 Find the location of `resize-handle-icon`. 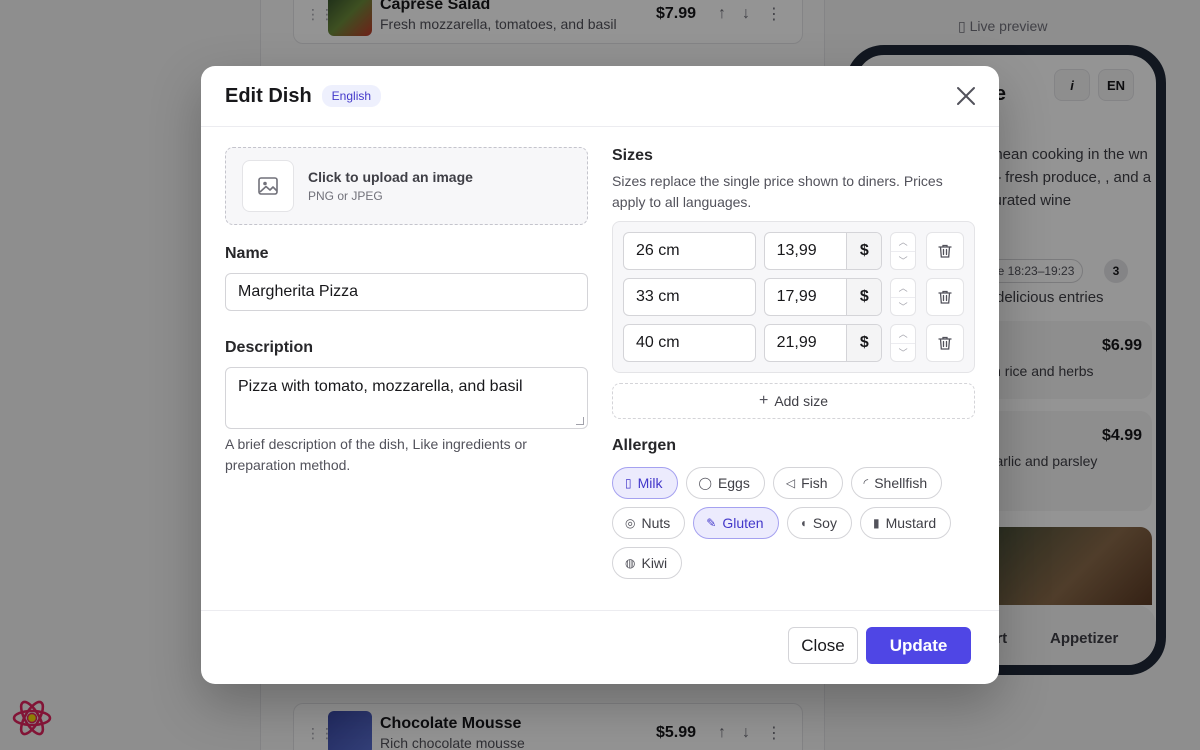

resize-handle-icon is located at coordinates (580, 421).